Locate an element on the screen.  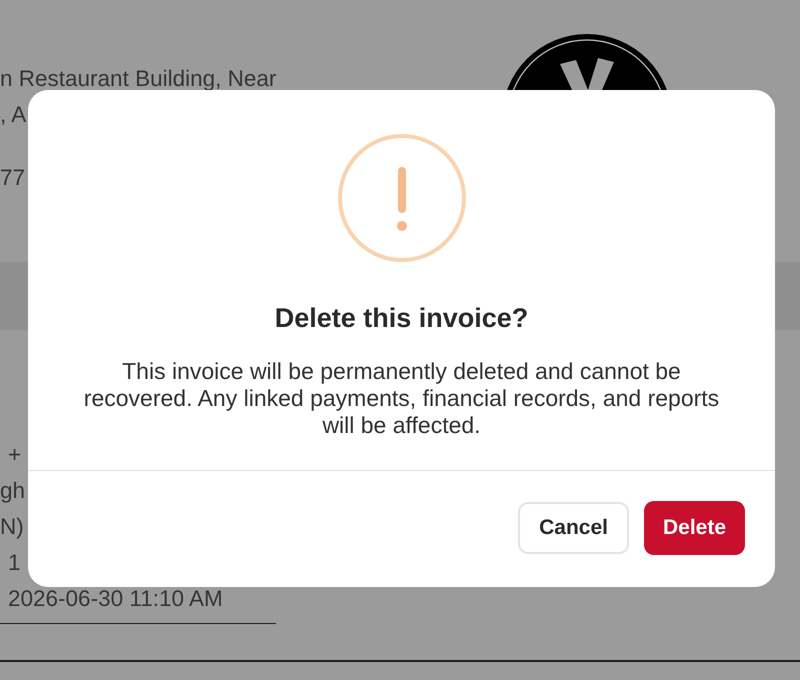
detail-text: + is located at coordinates (15, 455).